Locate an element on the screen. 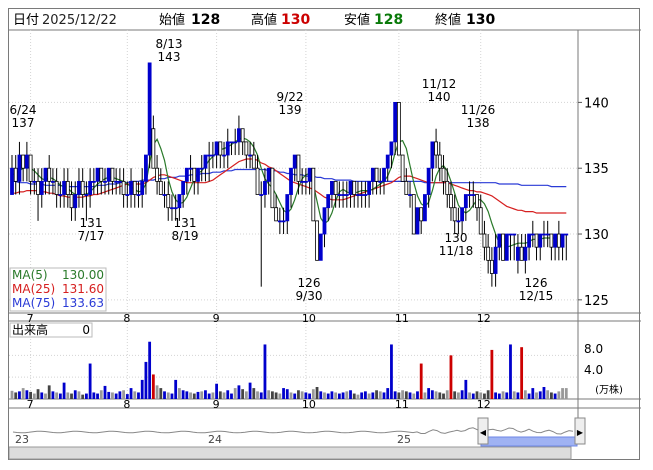  price-tick-label: 140 is located at coordinates (596, 103).